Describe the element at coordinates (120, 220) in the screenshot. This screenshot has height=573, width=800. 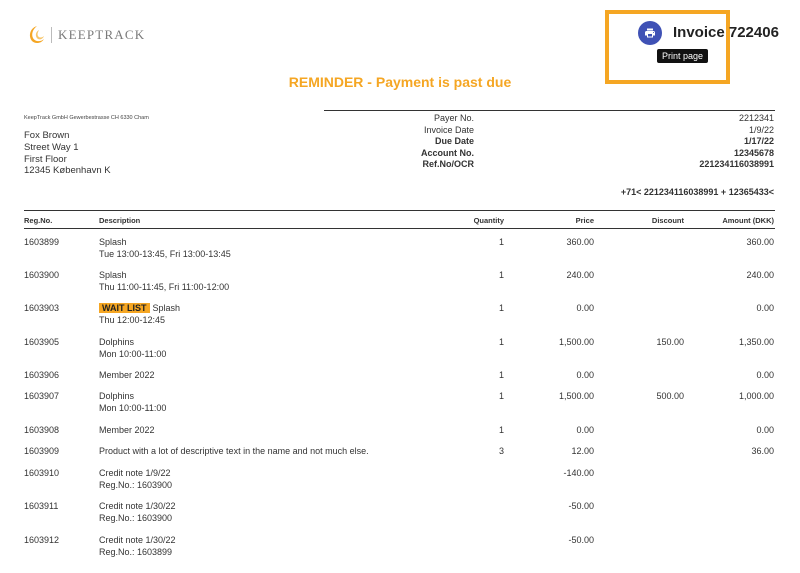
I see `header-description: Description` at that location.